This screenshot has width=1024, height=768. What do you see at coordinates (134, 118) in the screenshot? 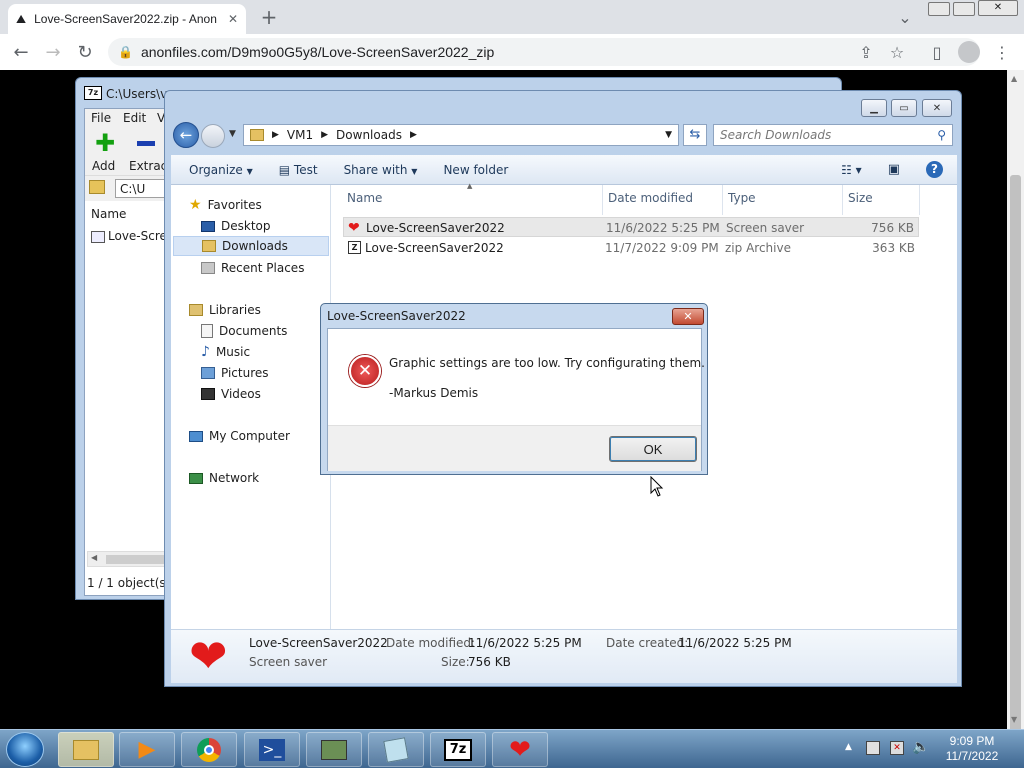
I see `menu-edit: Edit` at bounding box center [134, 118].